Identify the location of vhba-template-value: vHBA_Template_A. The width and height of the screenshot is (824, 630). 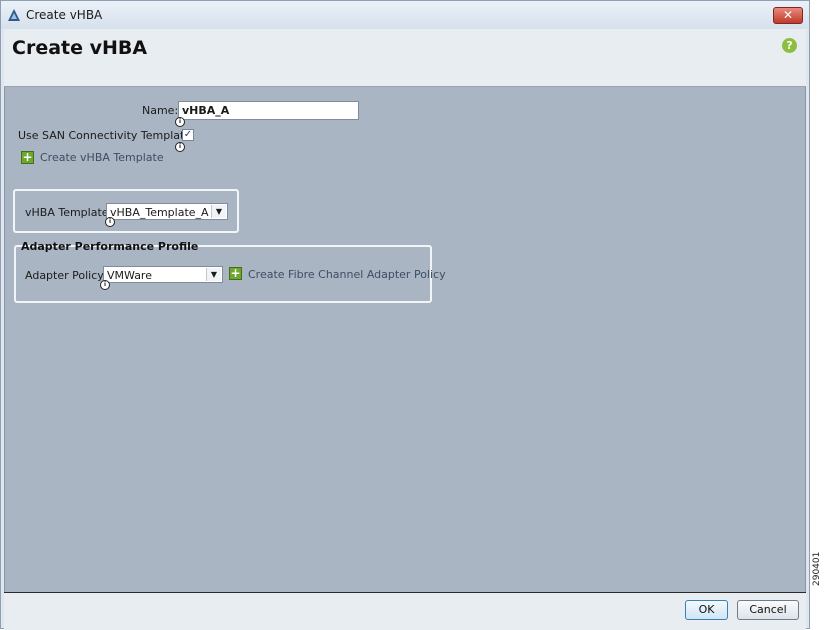
(159, 212).